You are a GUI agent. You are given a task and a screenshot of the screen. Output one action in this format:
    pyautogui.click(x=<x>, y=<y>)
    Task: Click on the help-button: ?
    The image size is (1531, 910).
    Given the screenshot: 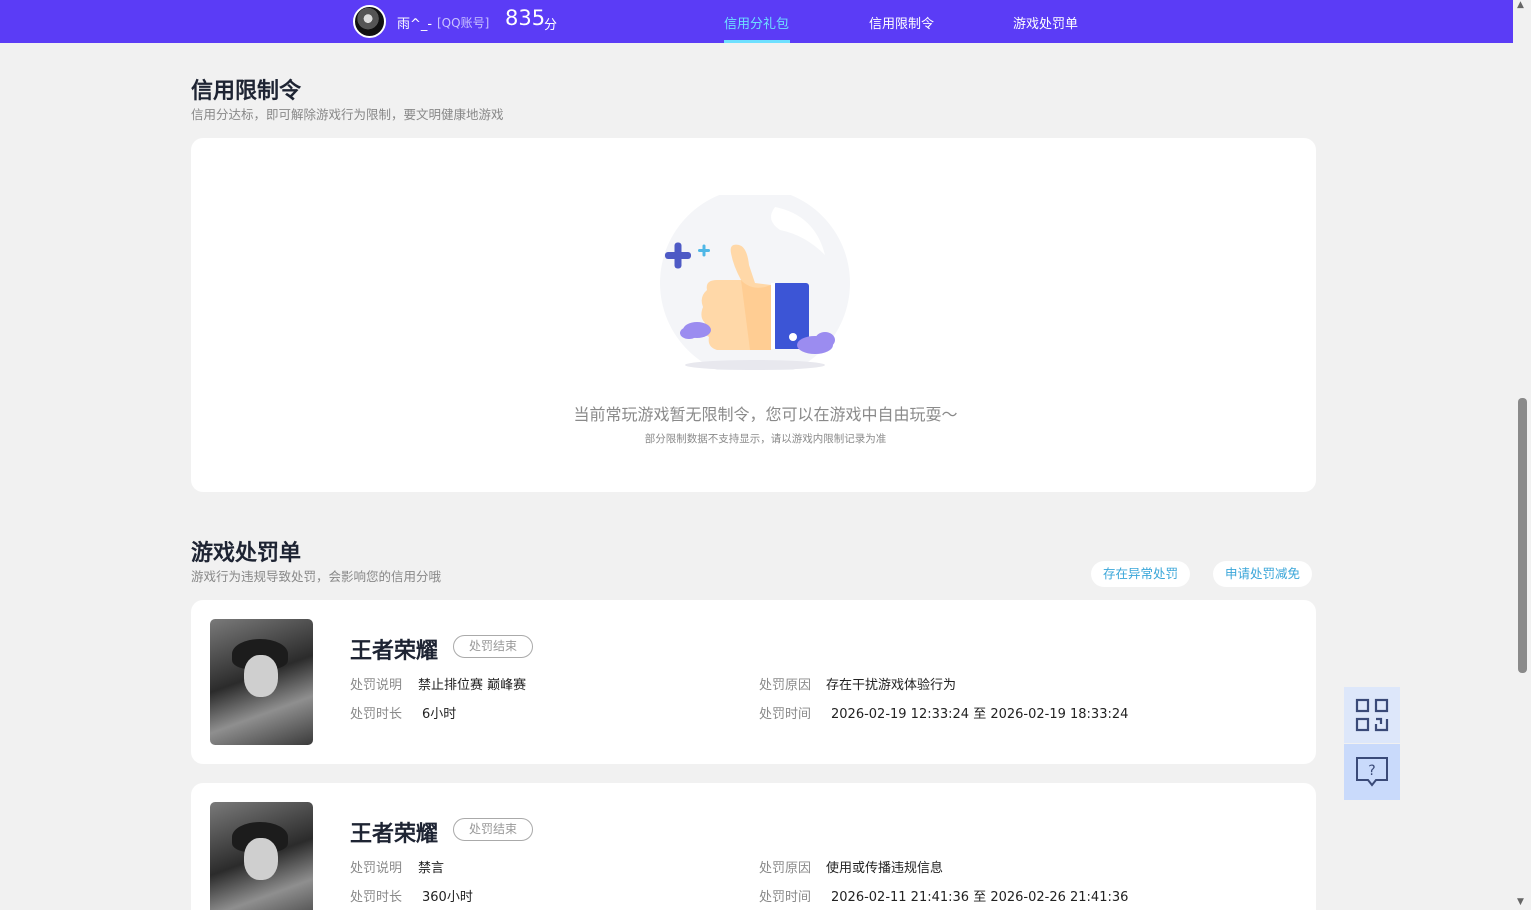 What is the action you would take?
    pyautogui.click(x=1372, y=772)
    